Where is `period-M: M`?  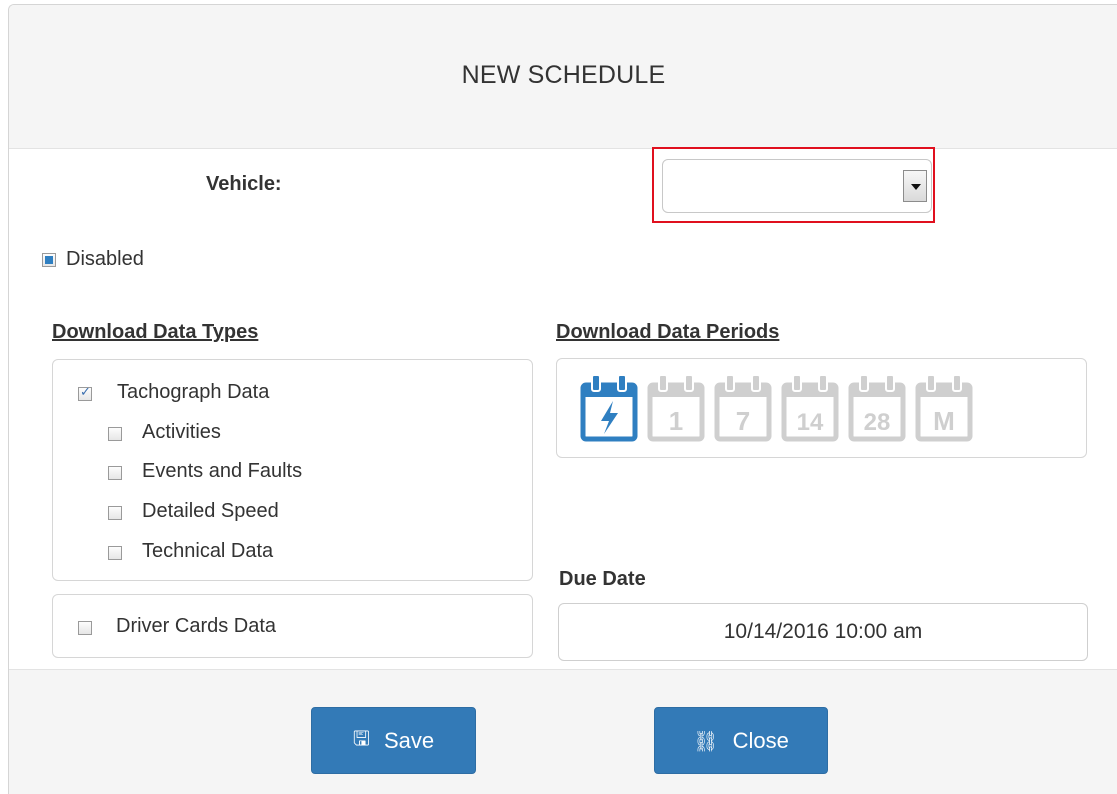 period-M: M is located at coordinates (944, 407).